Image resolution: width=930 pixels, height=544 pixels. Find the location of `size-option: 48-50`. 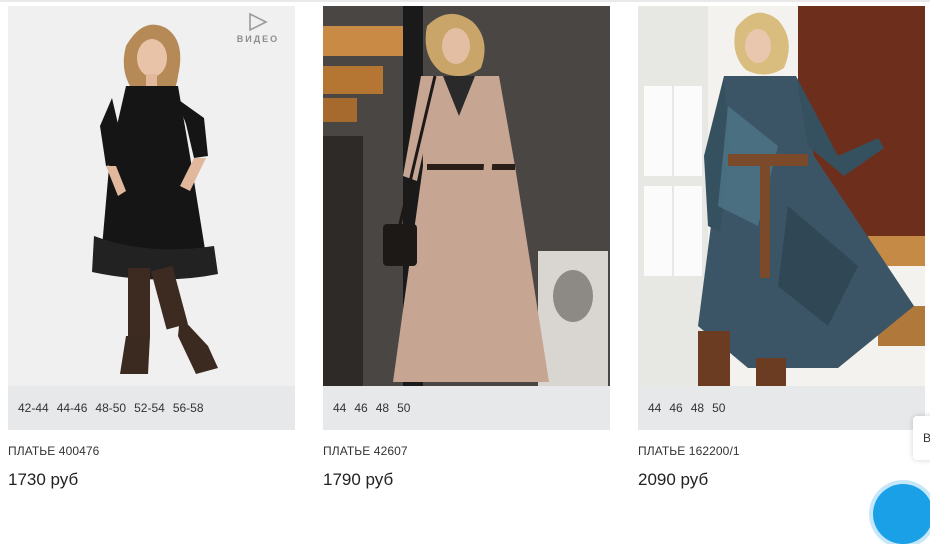

size-option: 48-50 is located at coordinates (110, 408).